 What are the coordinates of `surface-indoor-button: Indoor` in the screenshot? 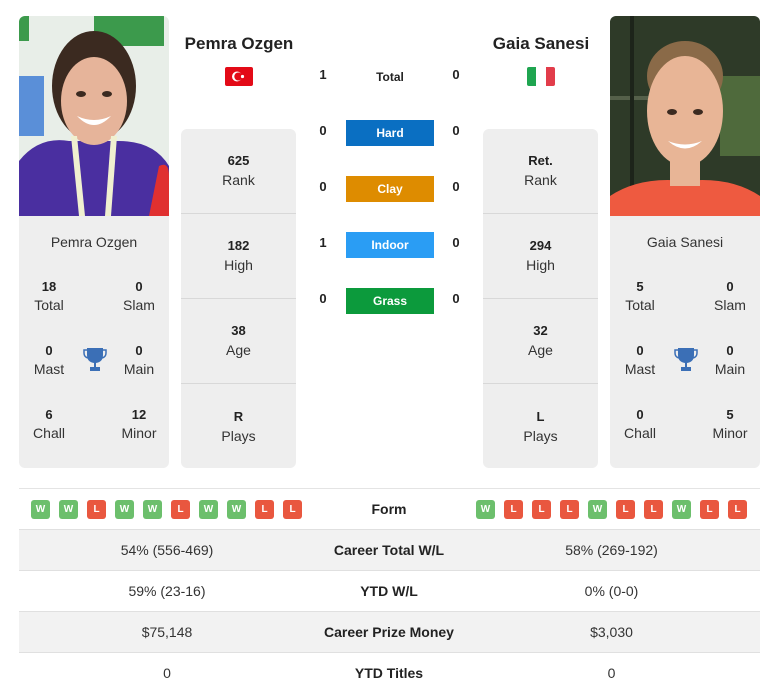 It's located at (390, 245).